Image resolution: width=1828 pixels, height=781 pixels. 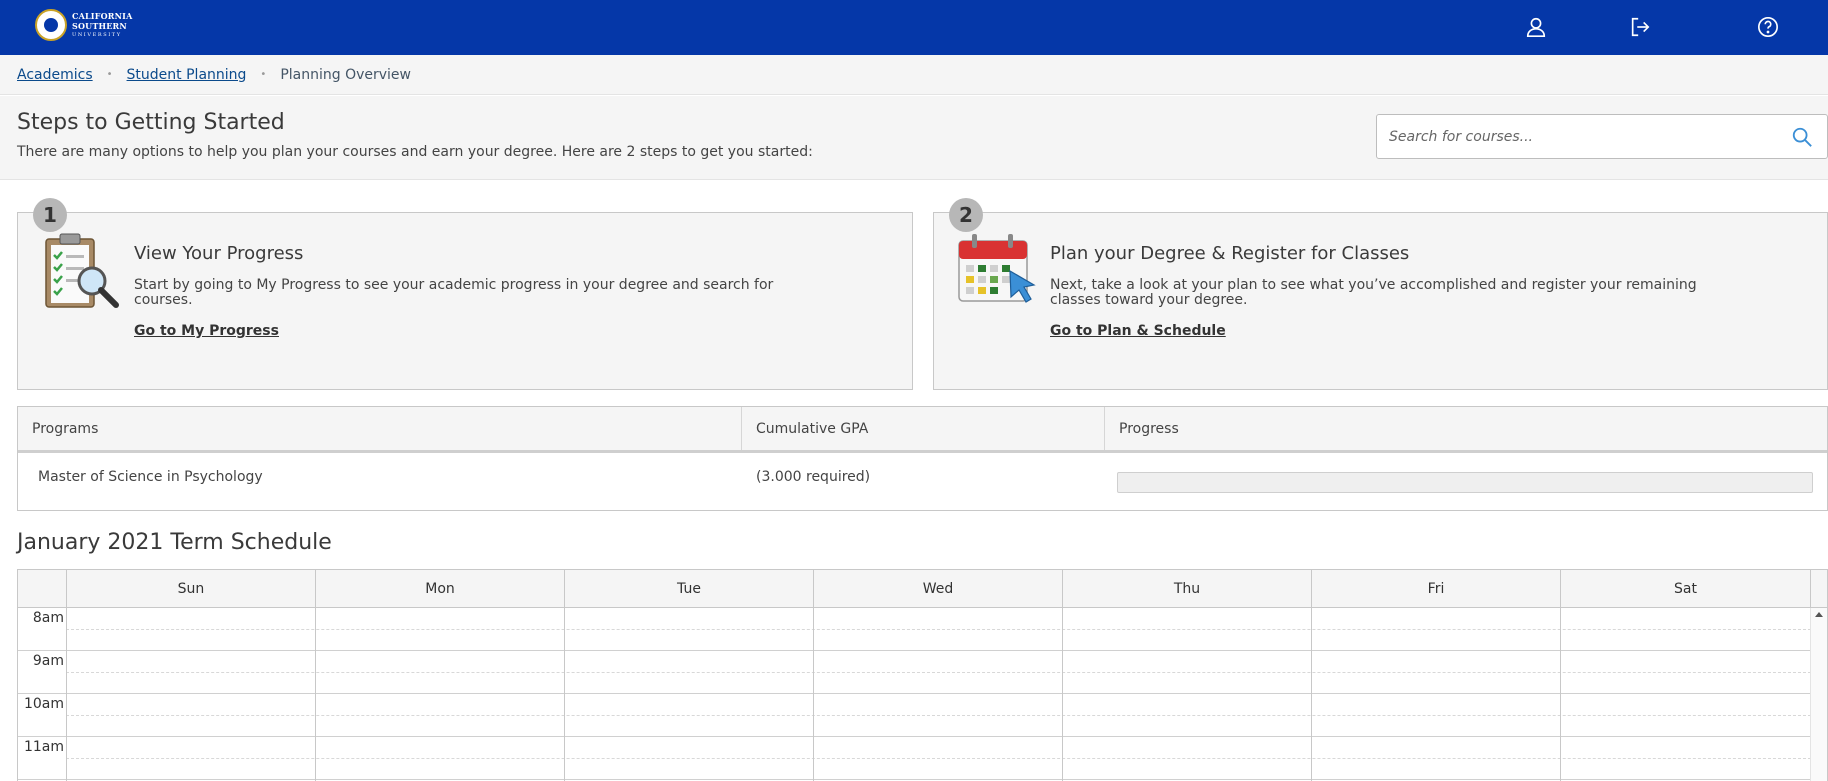 I want to click on calendar-day-header: Sun Mon Tue Wed Thu Fri Sat, so click(x=922, y=589).